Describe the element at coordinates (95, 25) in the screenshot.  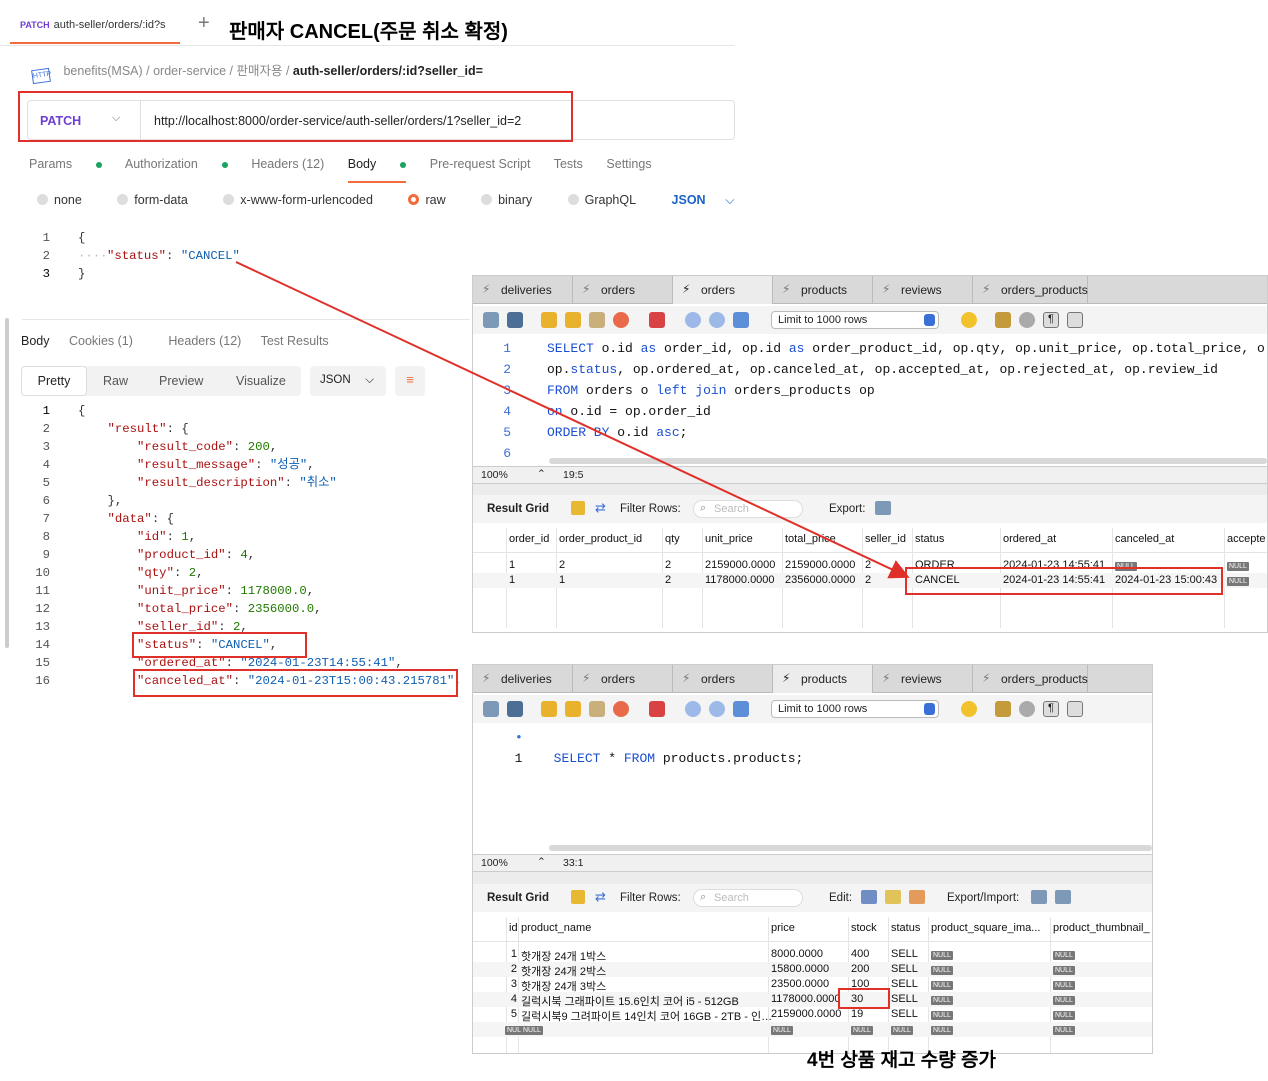
I see `request-tab: PATCH auth-seller/orders/:id?s` at that location.